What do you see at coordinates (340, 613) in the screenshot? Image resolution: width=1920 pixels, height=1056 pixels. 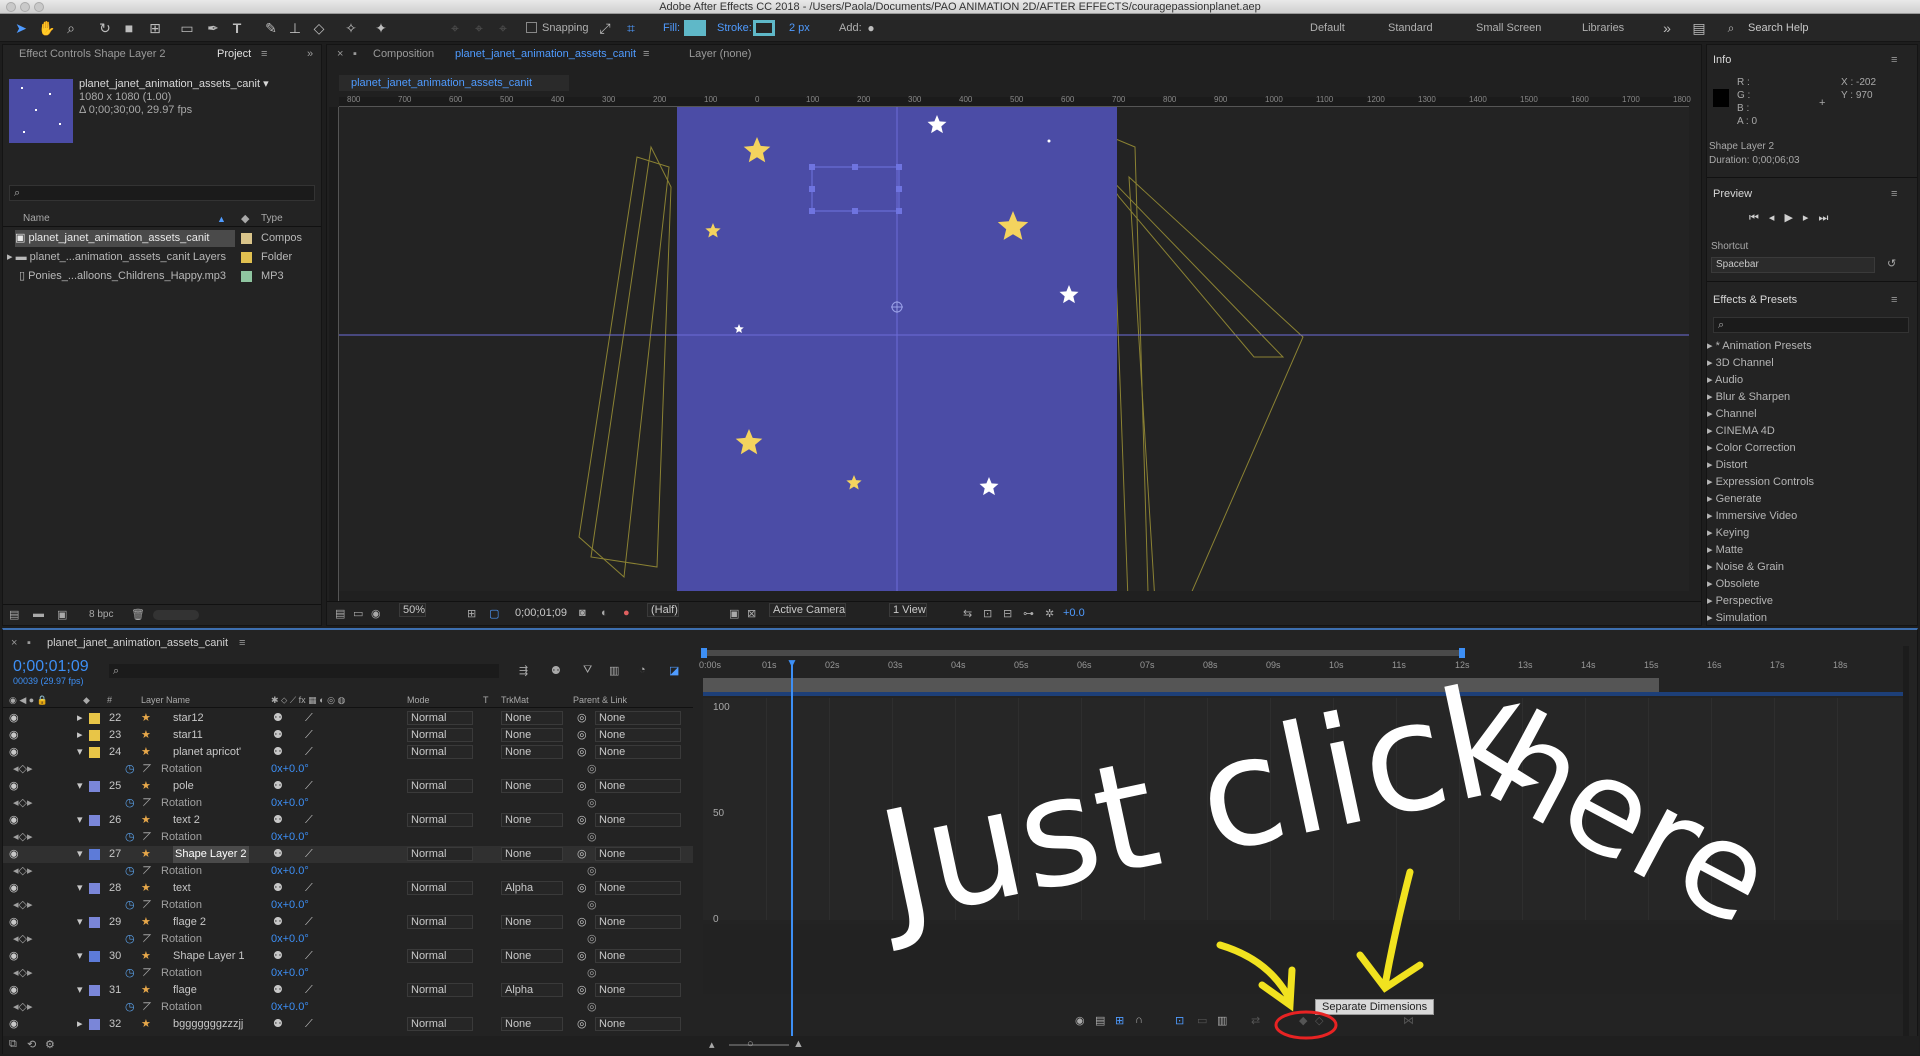 I see `always-preview-icon: ▤` at bounding box center [340, 613].